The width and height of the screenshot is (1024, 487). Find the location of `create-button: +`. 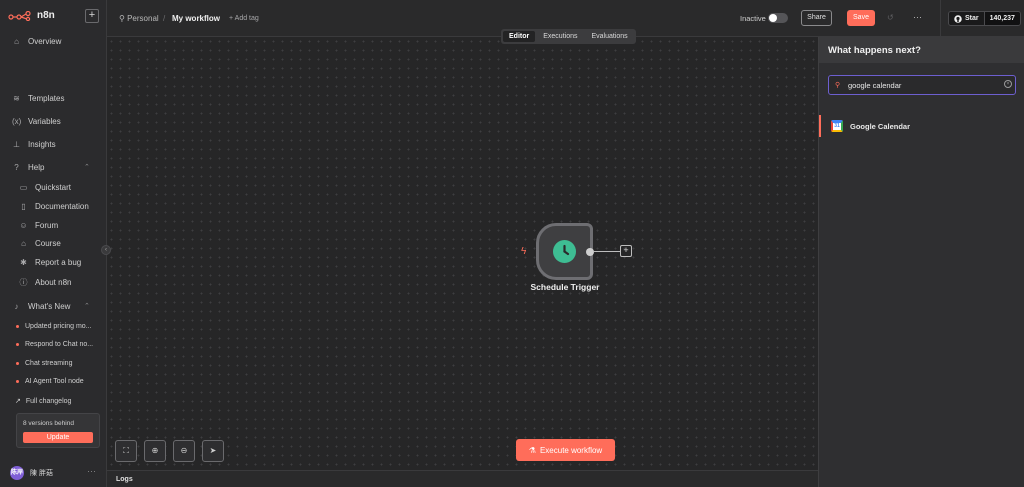

create-button: + is located at coordinates (92, 16).